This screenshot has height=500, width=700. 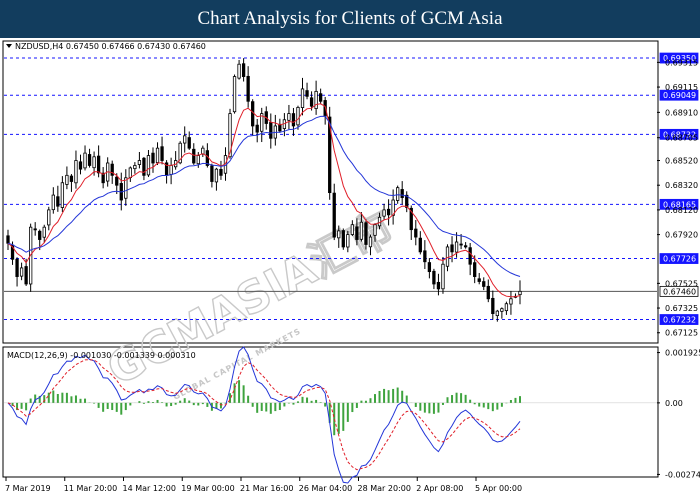 What do you see at coordinates (682, 474) in the screenshot?
I see `macd-tick-label: -0.00274` at bounding box center [682, 474].